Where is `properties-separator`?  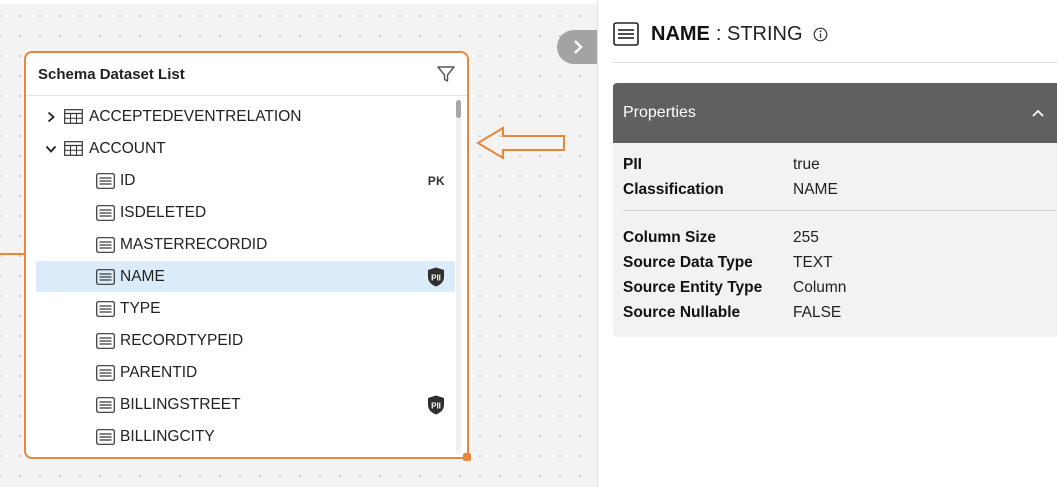
properties-separator is located at coordinates (840, 210).